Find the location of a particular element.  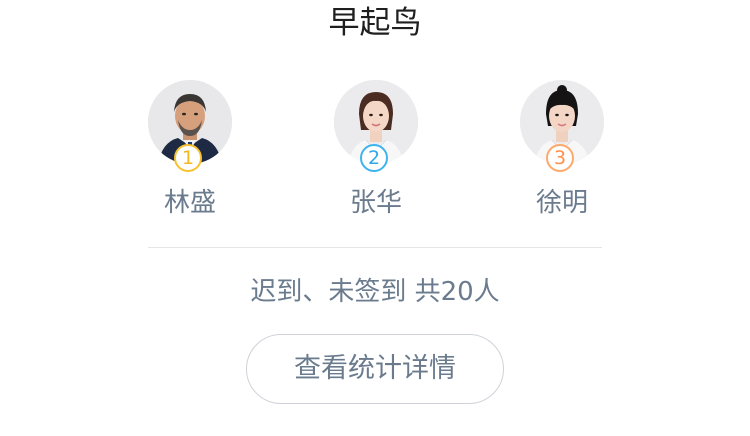

rank-badge: 3 is located at coordinates (560, 158).